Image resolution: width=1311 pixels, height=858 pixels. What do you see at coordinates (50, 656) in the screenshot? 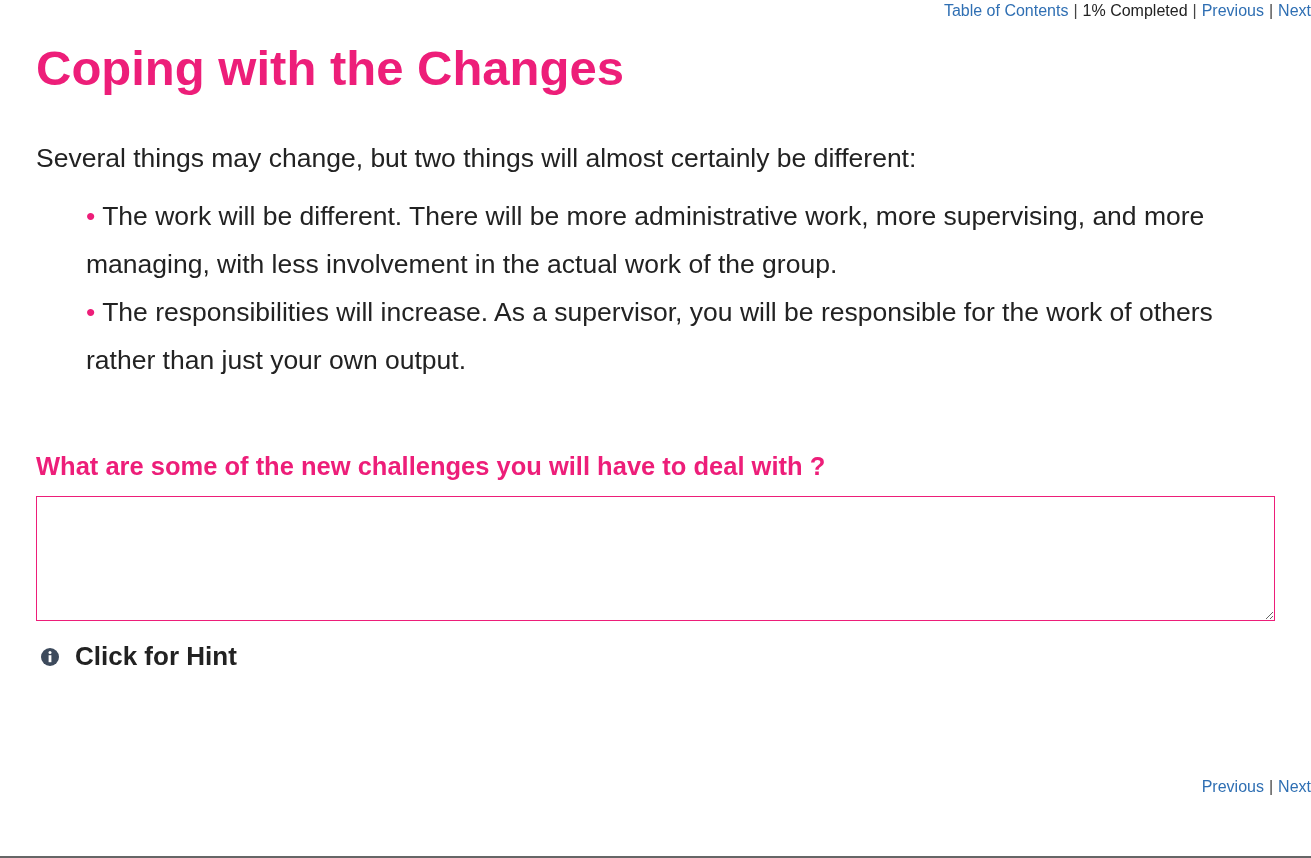
I see `info-icon` at bounding box center [50, 656].